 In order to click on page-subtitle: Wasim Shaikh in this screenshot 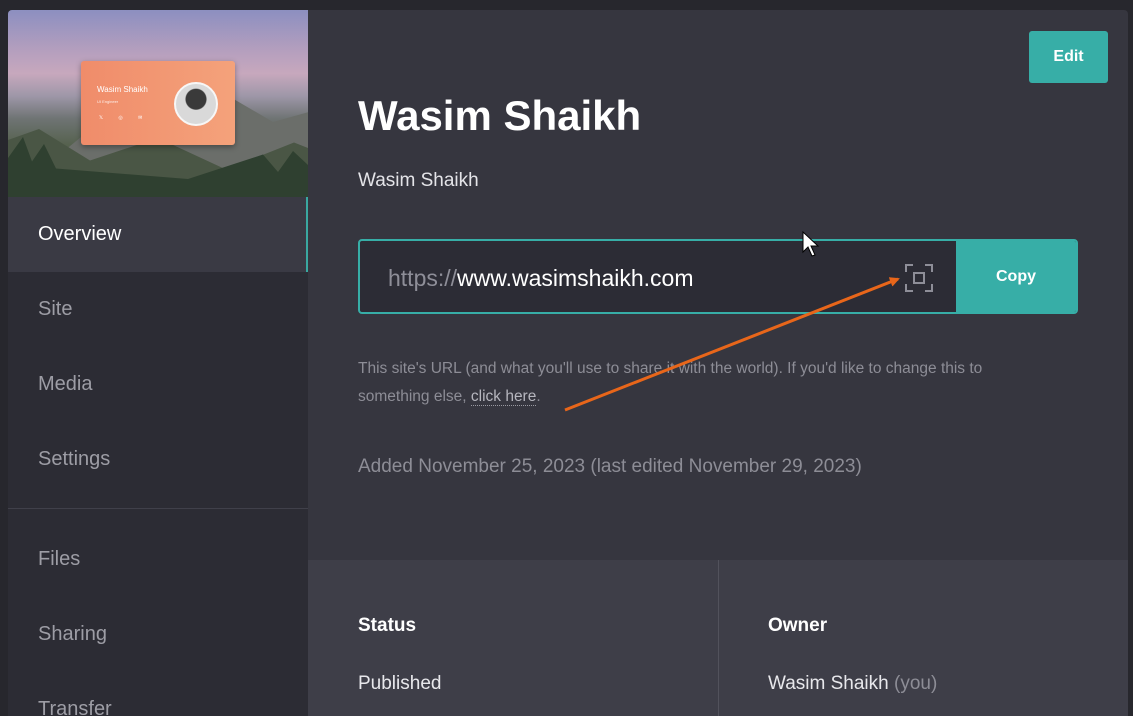, I will do `click(418, 180)`.